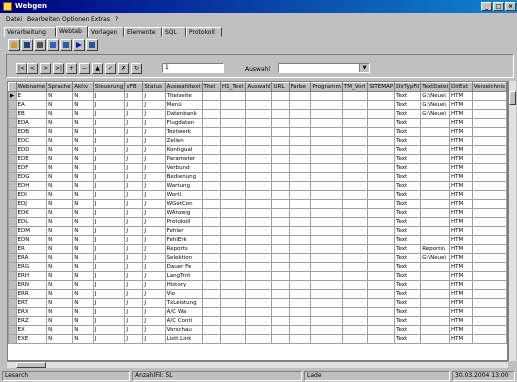 The width and height of the screenshot is (517, 382). What do you see at coordinates (257, 159) in the screenshot?
I see `table-row: EDE N N J J J Parameter Text HTM` at bounding box center [257, 159].